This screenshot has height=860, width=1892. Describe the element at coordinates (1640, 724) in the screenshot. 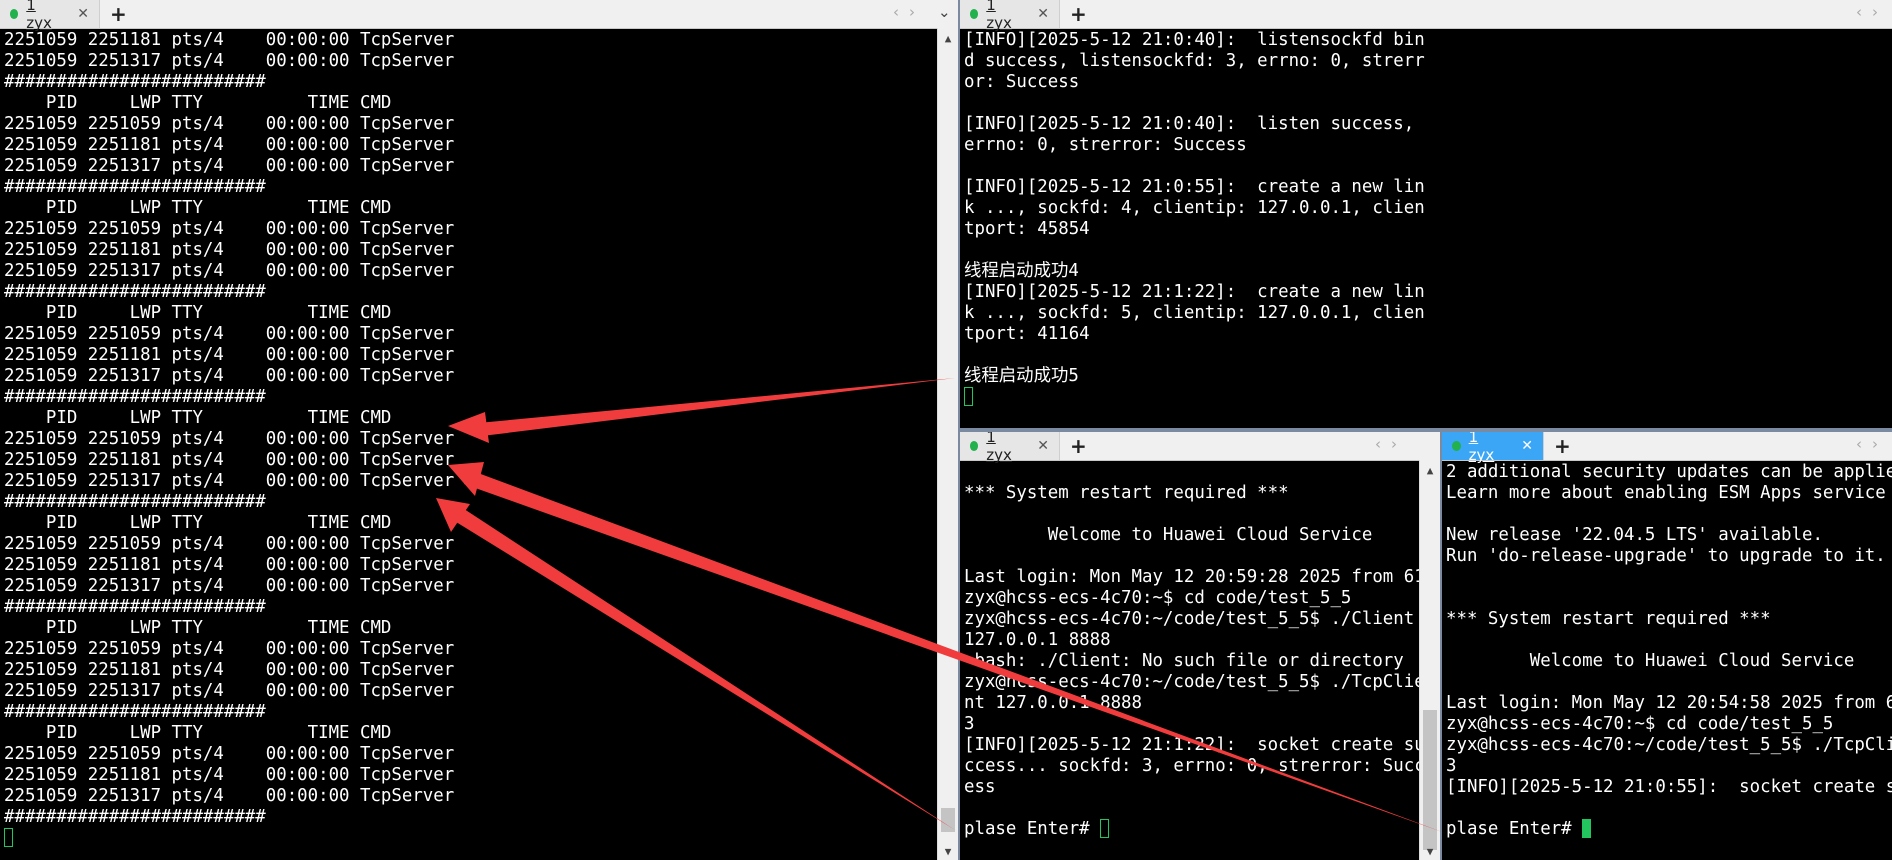

I see `terminal-line: zyx@hcss-ecs-4c70:~$ cd code/test_5_5` at that location.